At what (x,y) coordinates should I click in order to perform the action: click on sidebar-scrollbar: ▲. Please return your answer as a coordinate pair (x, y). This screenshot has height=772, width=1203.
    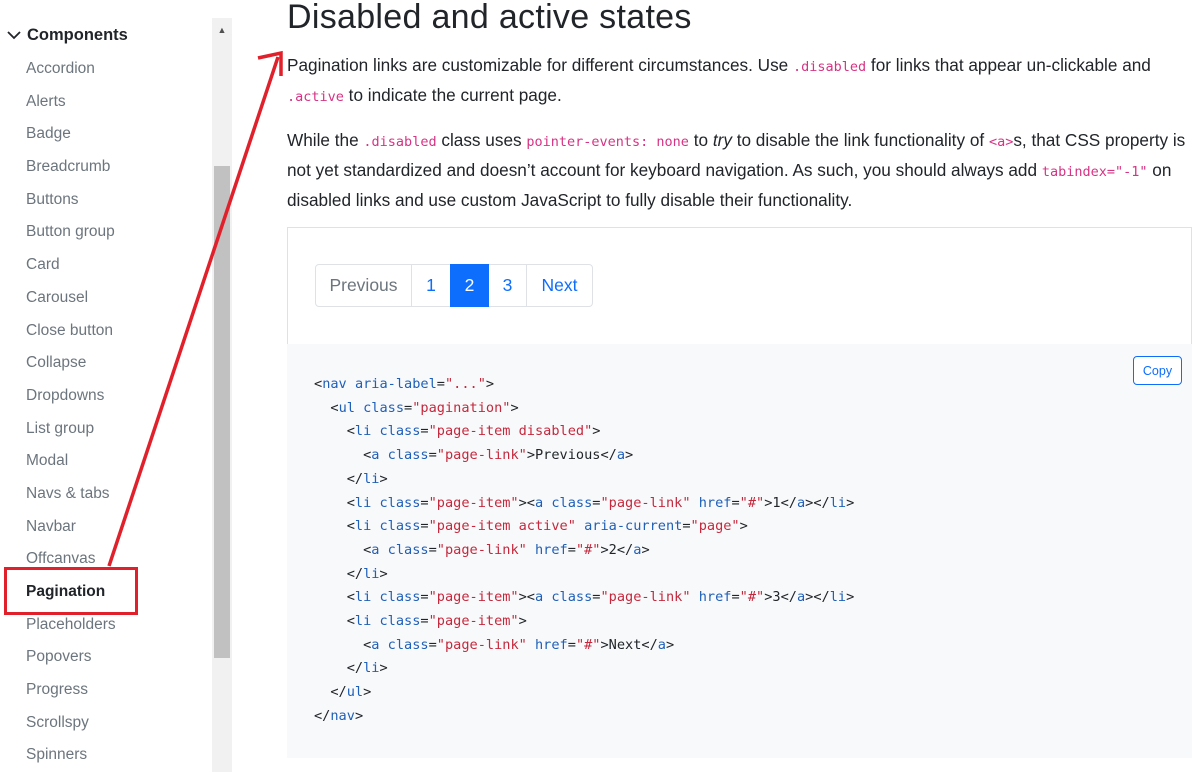
    Looking at the image, I should click on (222, 395).